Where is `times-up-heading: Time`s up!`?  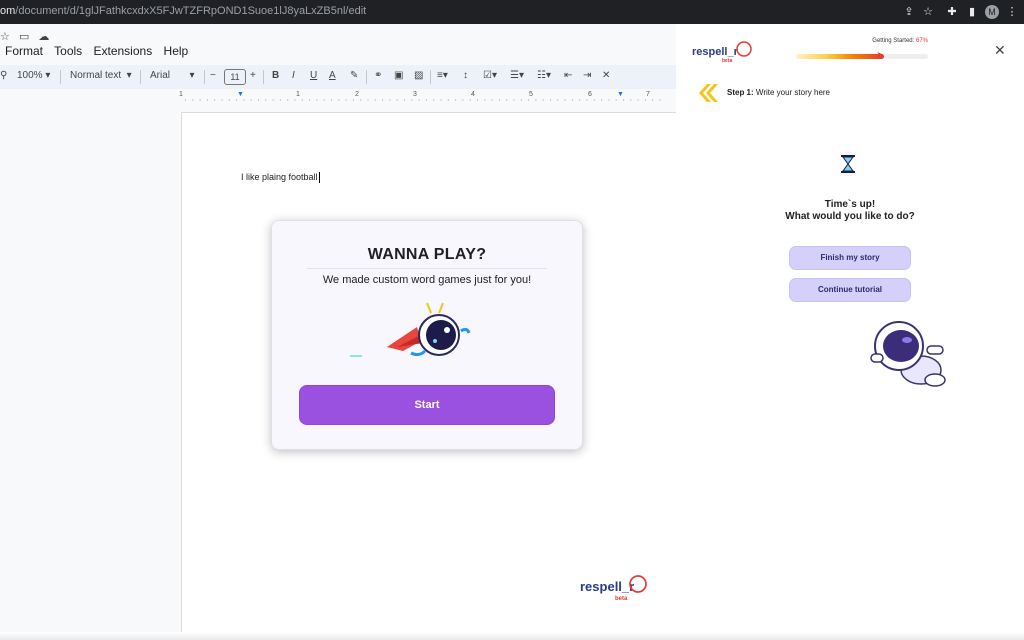 times-up-heading: Time`s up! is located at coordinates (850, 204).